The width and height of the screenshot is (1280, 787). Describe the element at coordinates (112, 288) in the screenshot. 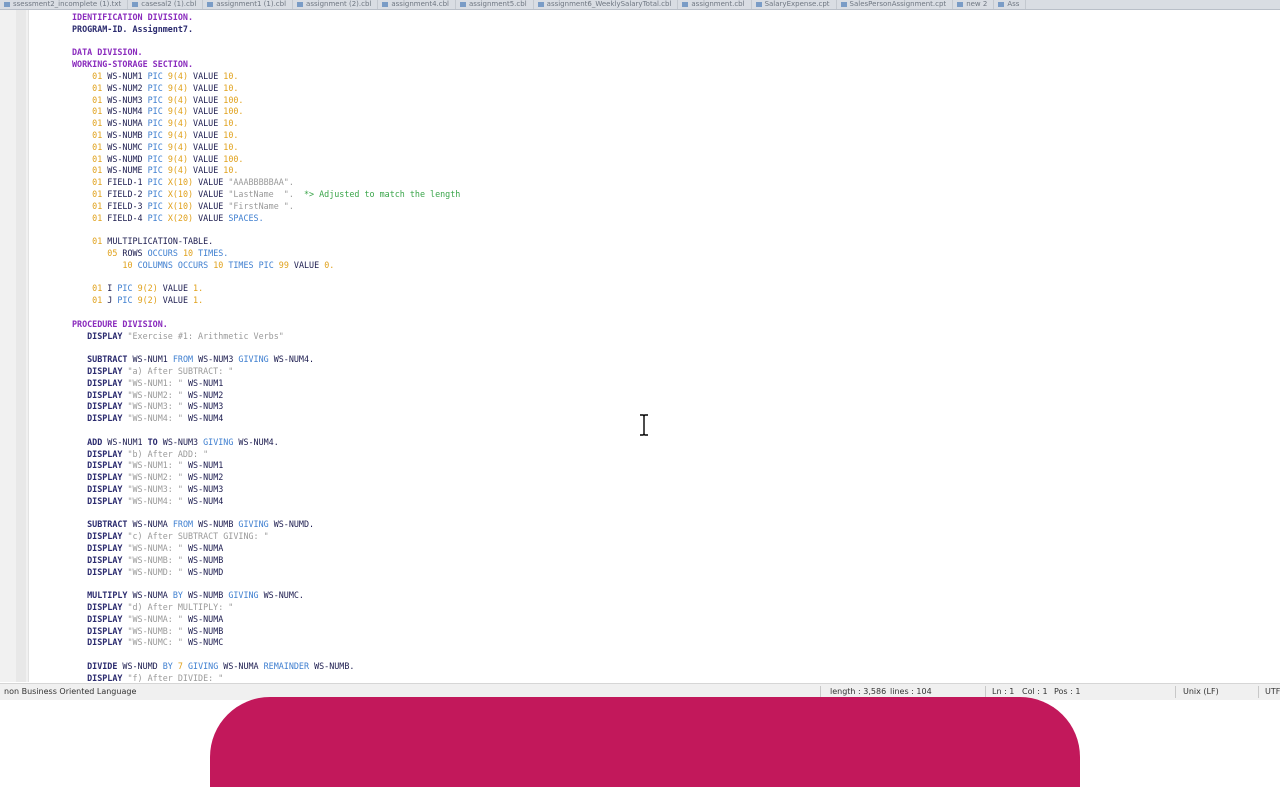

I see `code-token: I` at that location.